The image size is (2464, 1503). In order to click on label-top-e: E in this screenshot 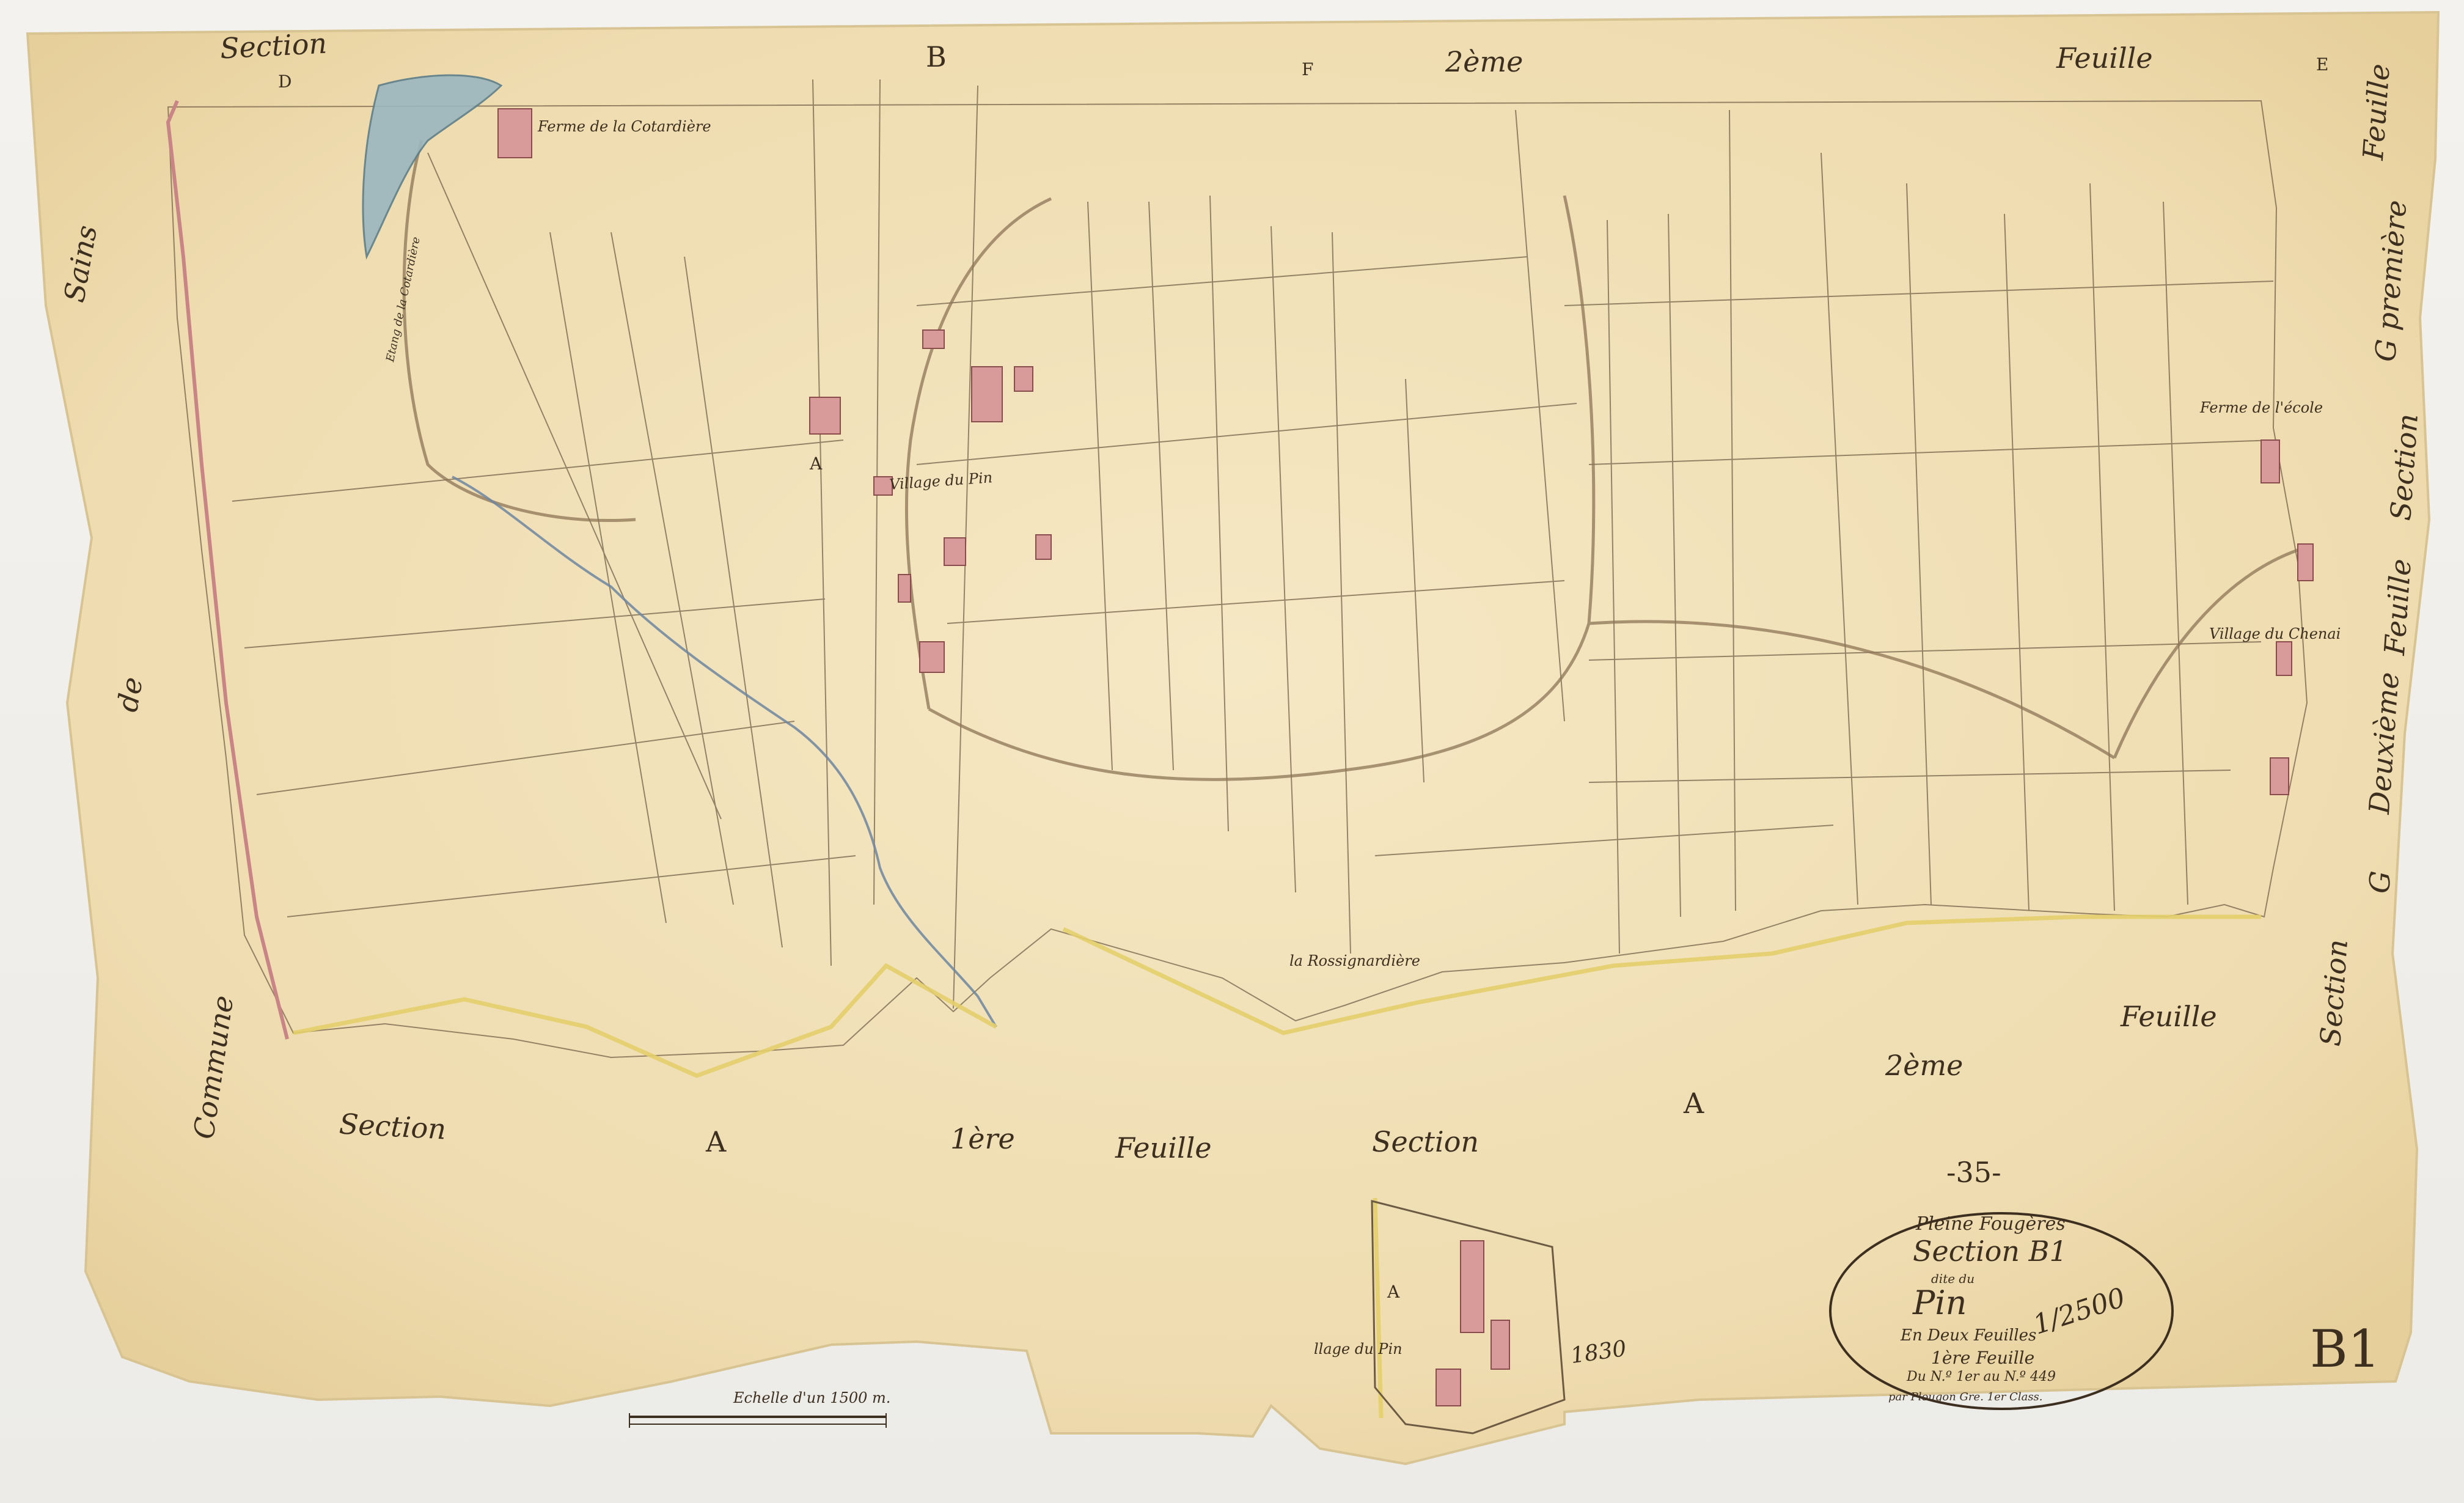, I will do `click(2322, 64)`.